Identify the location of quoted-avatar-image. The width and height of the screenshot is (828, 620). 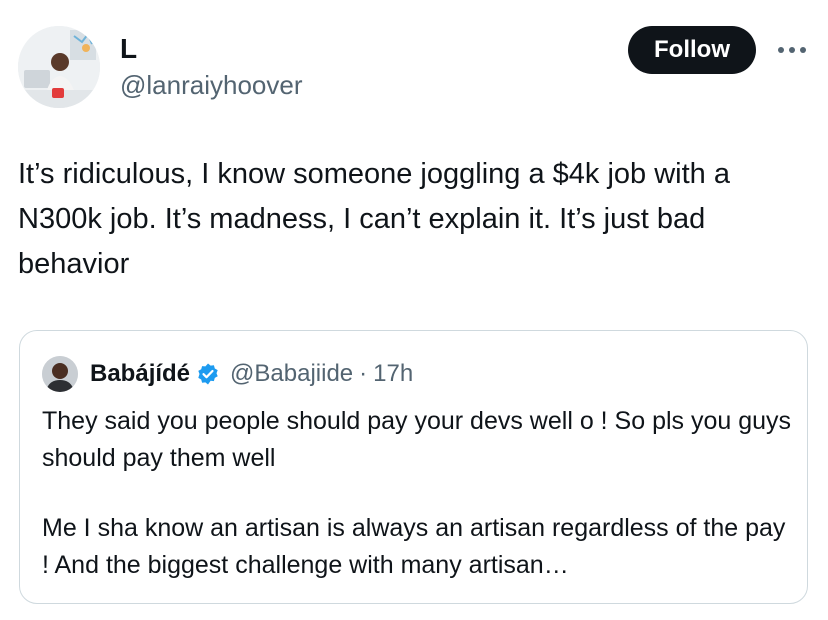
(60, 374).